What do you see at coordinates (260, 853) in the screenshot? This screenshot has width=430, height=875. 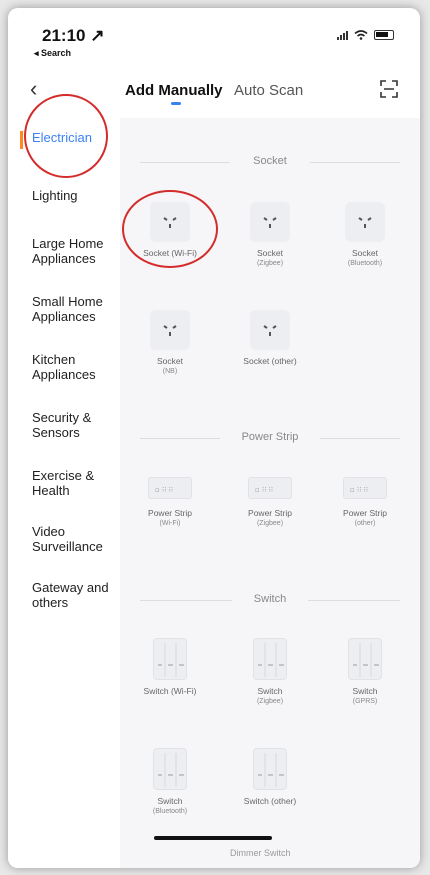 I see `next-section-peek: Dimmer Switch` at bounding box center [260, 853].